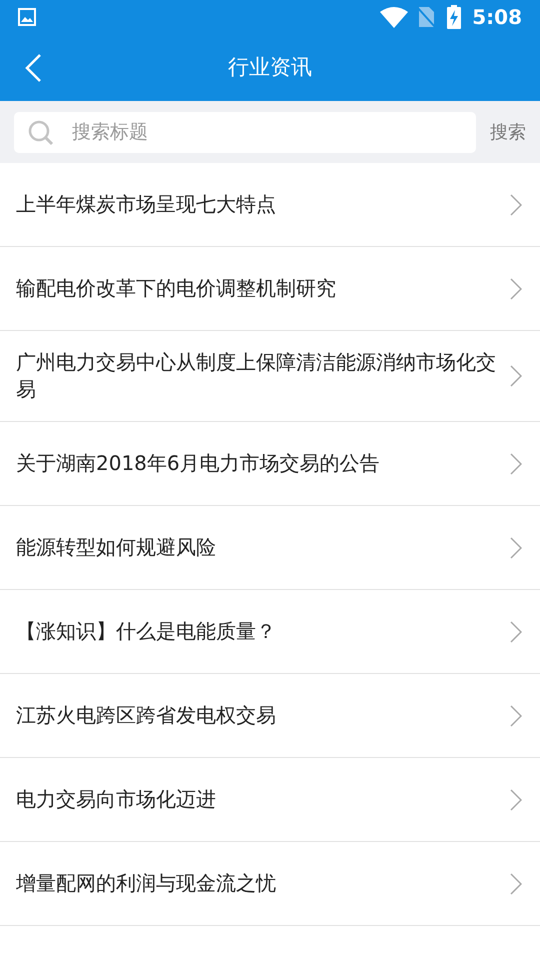  What do you see at coordinates (176, 288) in the screenshot?
I see `article-title: 输配电价改革下的电价调整机制研究` at bounding box center [176, 288].